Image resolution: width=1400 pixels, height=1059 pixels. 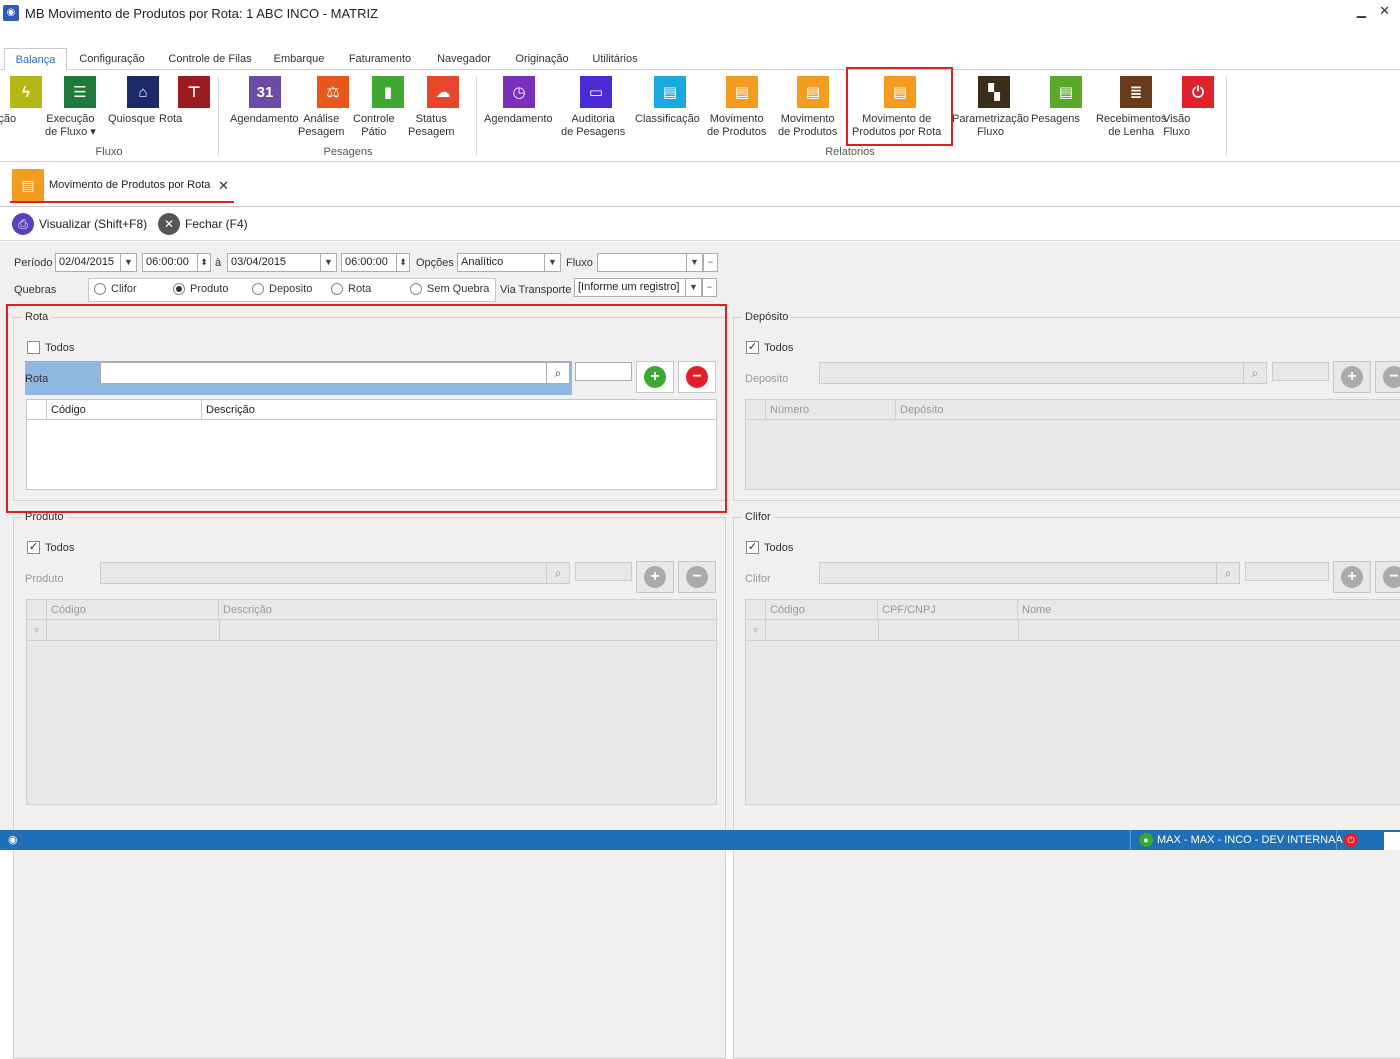 I want to click on deposito-todos-checkbox: ✓ Todos, so click(x=769, y=347).